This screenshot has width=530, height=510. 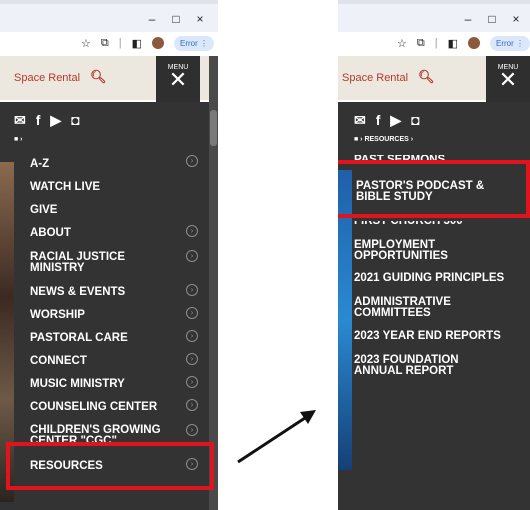 I want to click on menu-item-administrative-committees: ADMINISTRATIVE COMMITTEES, so click(x=424, y=307).